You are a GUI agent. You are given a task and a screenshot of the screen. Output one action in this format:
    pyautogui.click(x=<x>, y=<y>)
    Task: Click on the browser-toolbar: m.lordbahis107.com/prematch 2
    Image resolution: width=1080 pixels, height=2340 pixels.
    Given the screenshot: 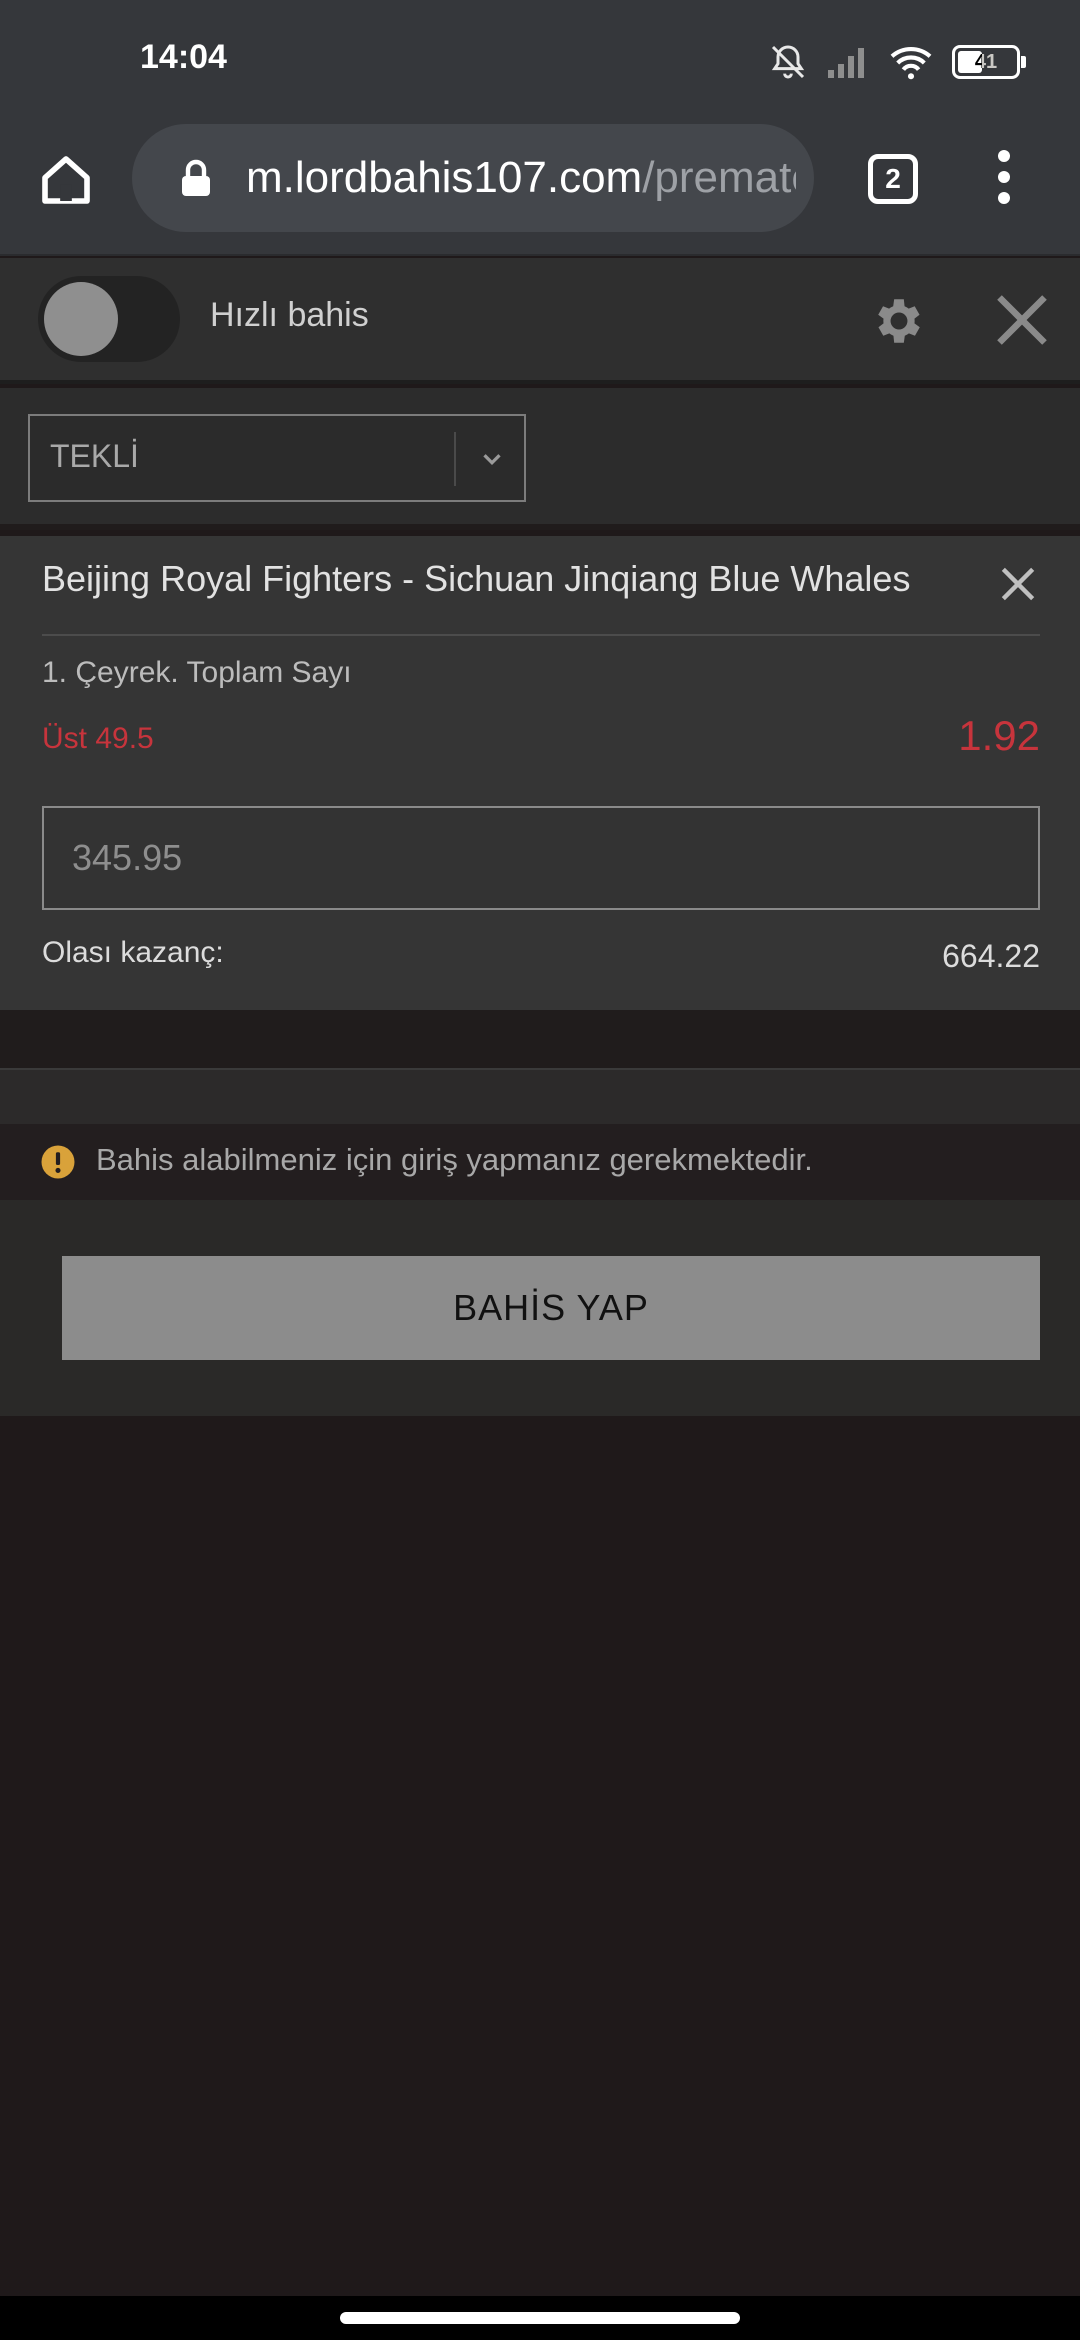 What is the action you would take?
    pyautogui.click(x=540, y=190)
    